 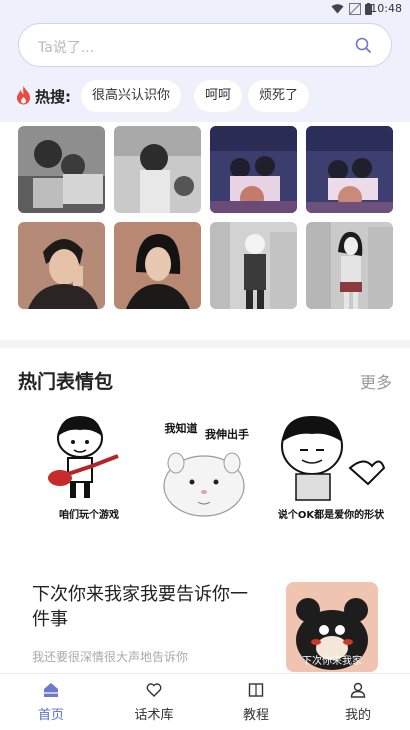 What do you see at coordinates (51, 702) in the screenshot?
I see `tab-home: 首页` at bounding box center [51, 702].